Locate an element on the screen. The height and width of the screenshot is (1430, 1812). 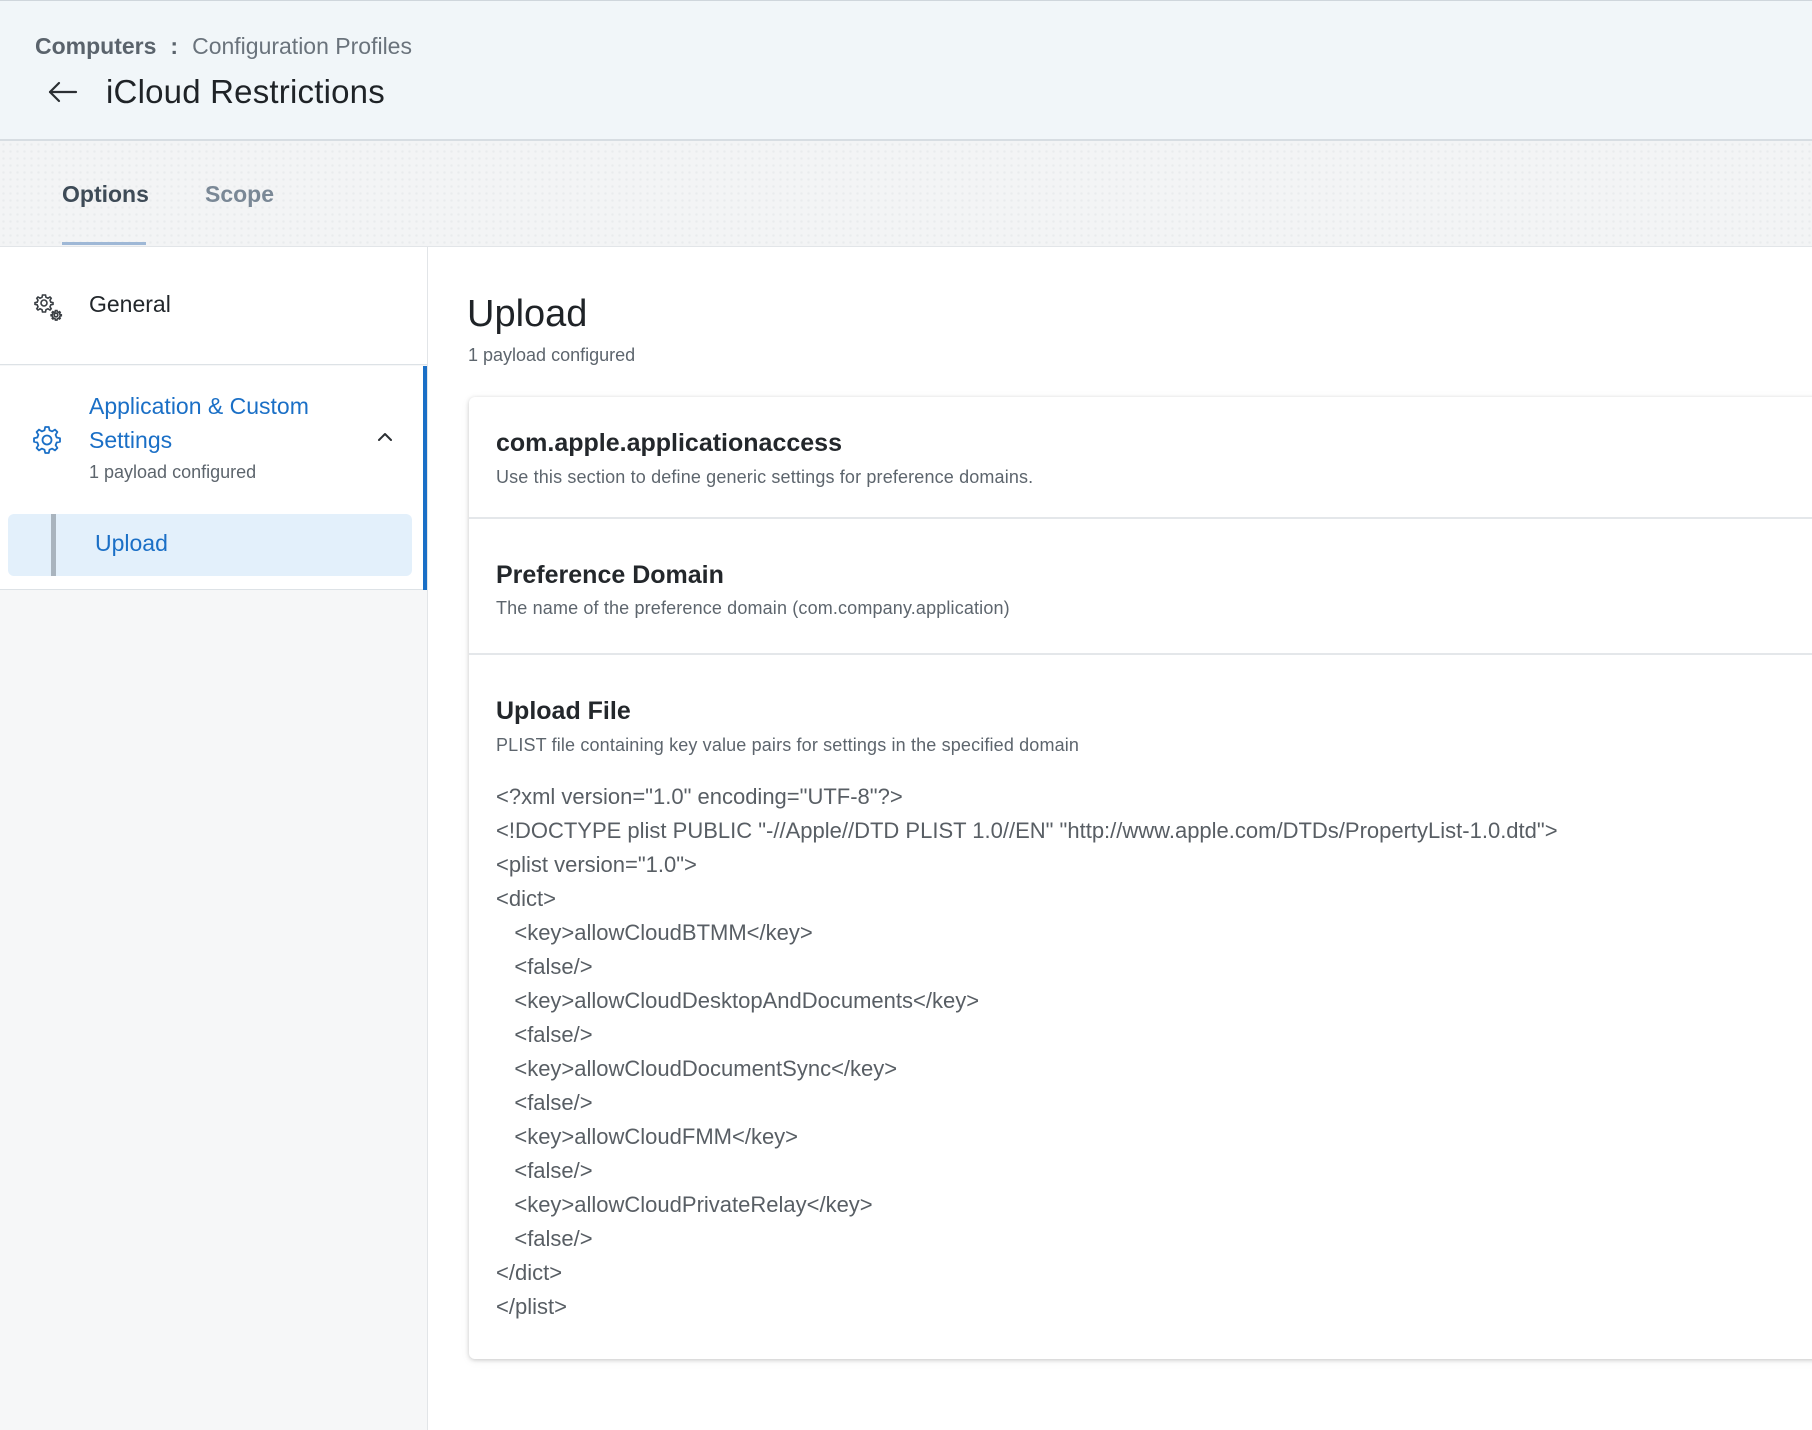
tabs-bar: Options Scope is located at coordinates (906, 194).